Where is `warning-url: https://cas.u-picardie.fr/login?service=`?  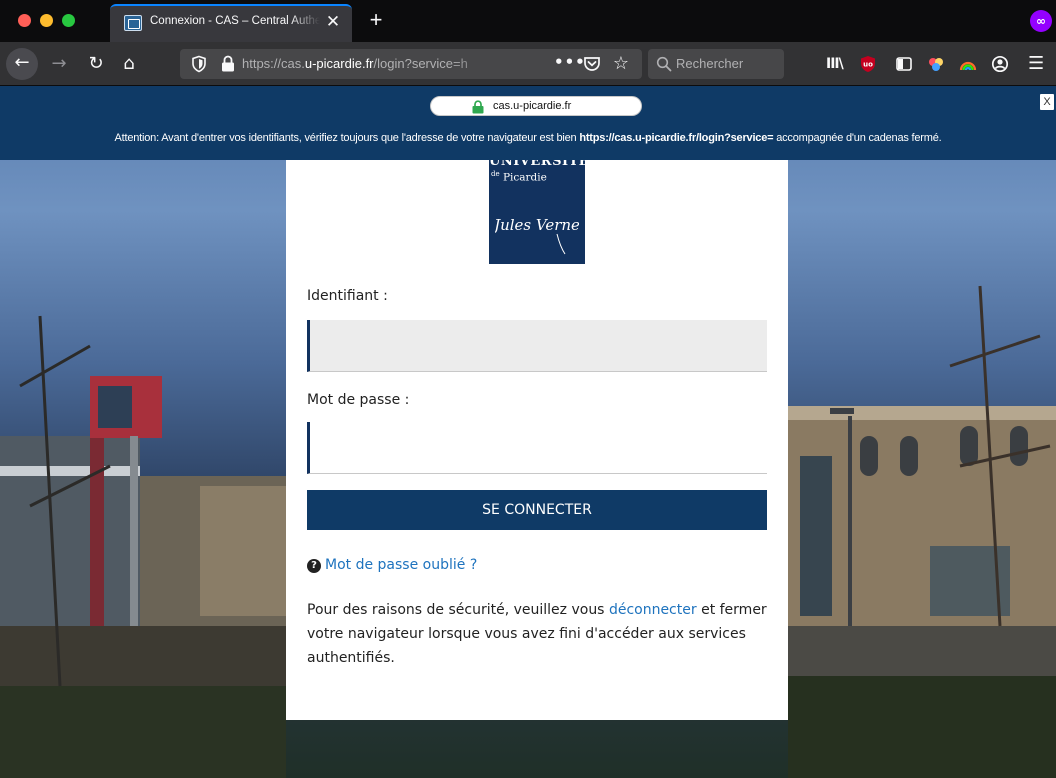 warning-url: https://cas.u-picardie.fr/login?service= is located at coordinates (676, 138).